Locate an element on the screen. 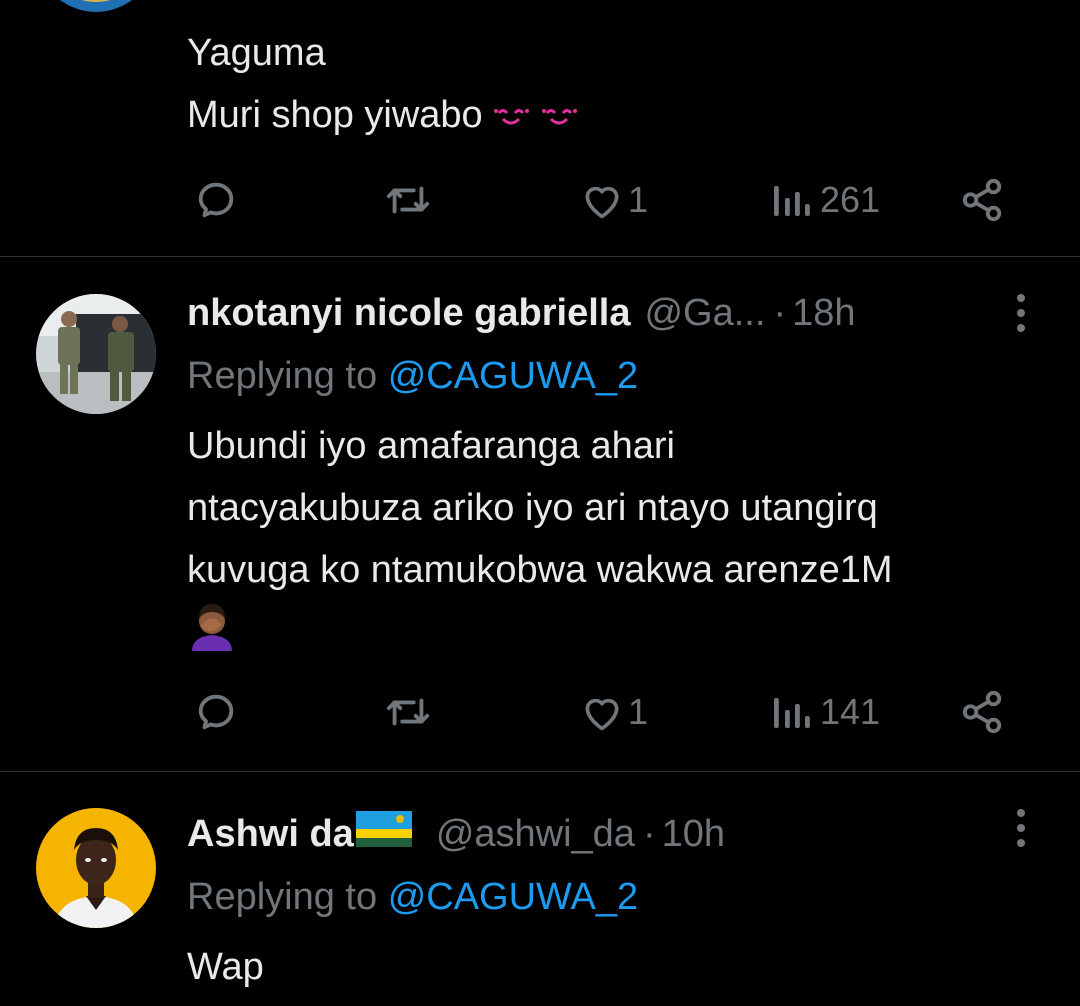  tweet-text: Wap is located at coordinates (617, 967).